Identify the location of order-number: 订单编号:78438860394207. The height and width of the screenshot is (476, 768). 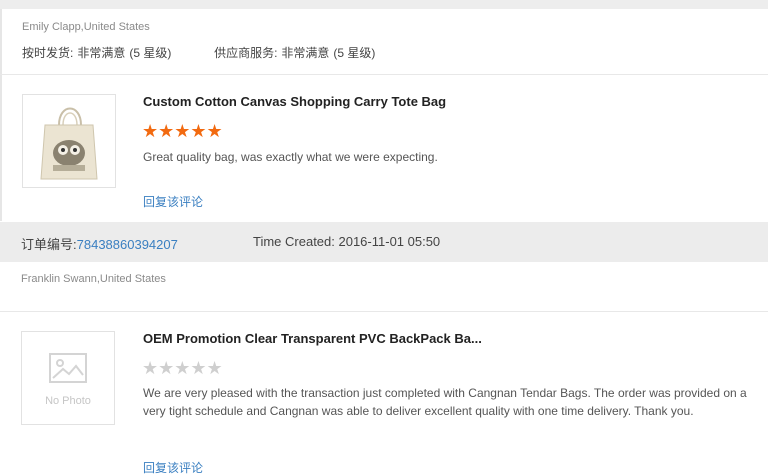
(99, 243).